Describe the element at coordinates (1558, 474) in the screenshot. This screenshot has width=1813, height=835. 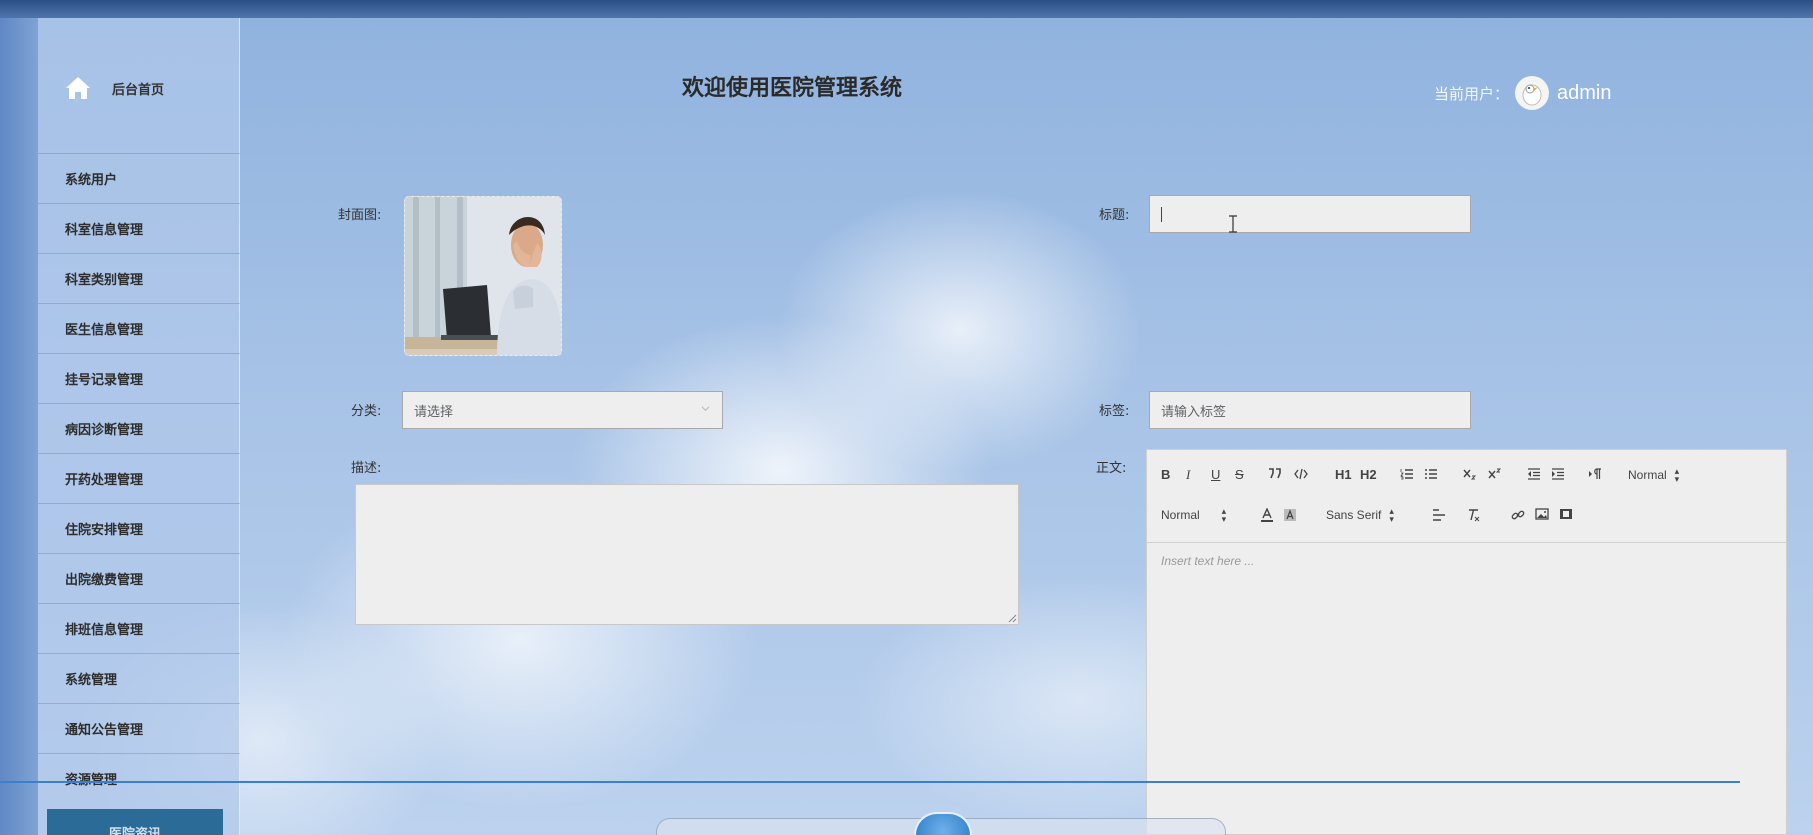
I see `indent-icon` at that location.